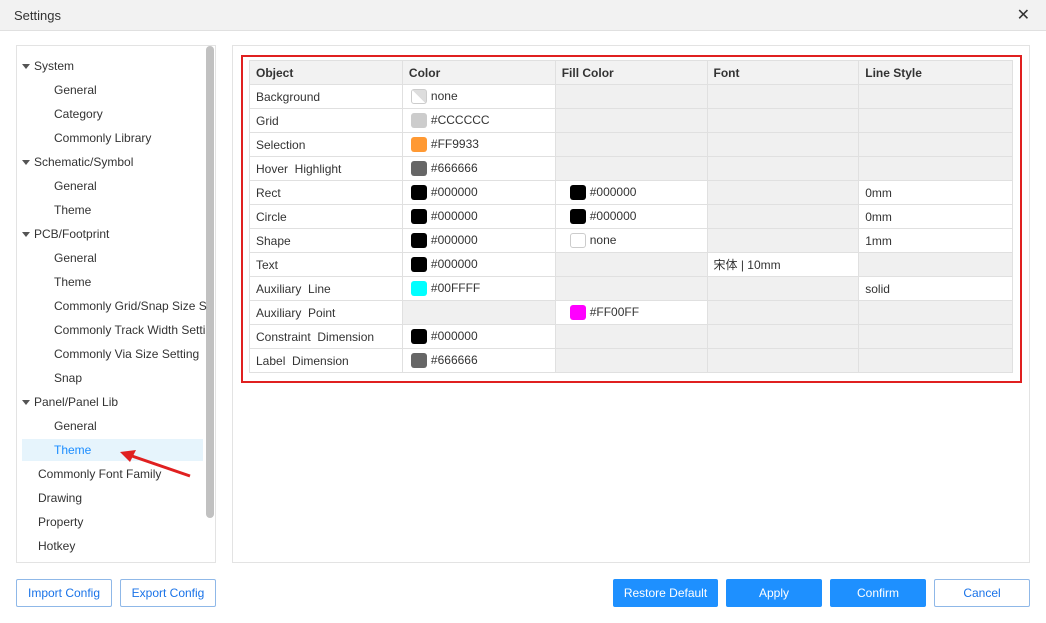 Image resolution: width=1046 pixels, height=623 pixels. I want to click on sidebar-item-label: Hotkey, so click(57, 546).